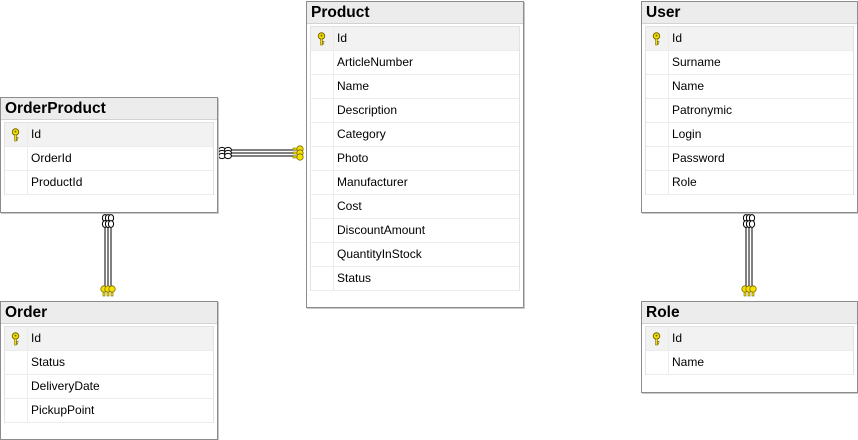  Describe the element at coordinates (749, 159) in the screenshot. I see `column-row: Password` at that location.